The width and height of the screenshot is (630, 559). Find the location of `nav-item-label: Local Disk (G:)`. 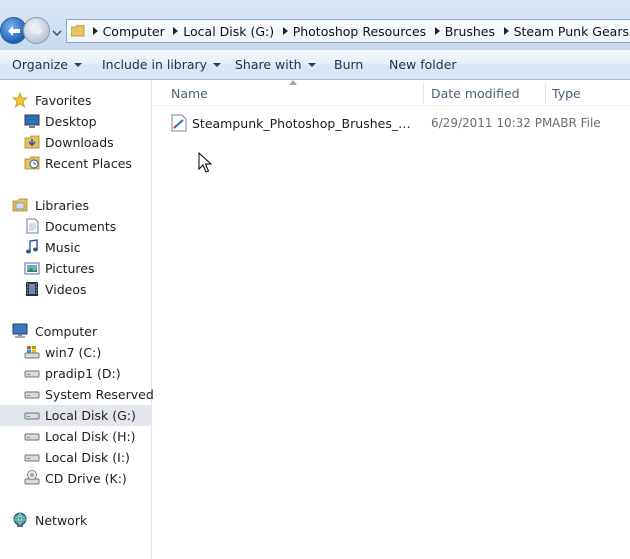

nav-item-label: Local Disk (G:) is located at coordinates (90, 415).